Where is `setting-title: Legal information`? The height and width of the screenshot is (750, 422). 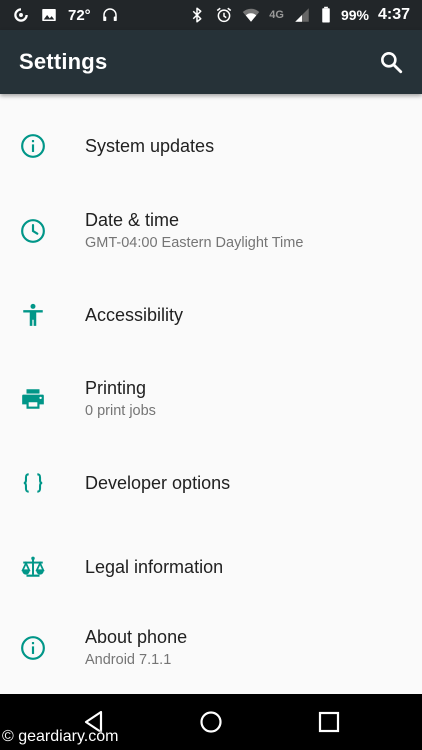 setting-title: Legal information is located at coordinates (154, 567).